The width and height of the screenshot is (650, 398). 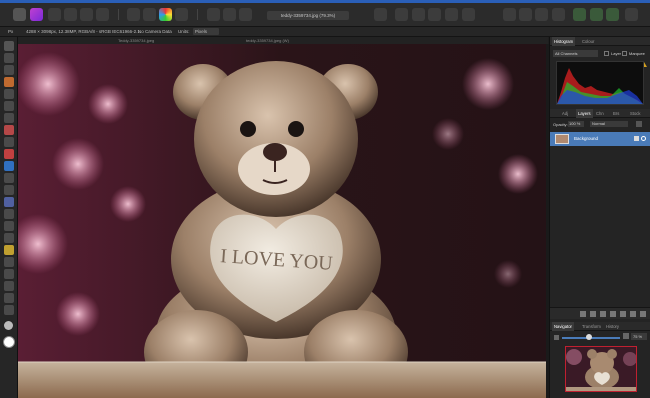 What do you see at coordinates (631, 14) in the screenshot?
I see `fullscreen-icon` at bounding box center [631, 14].